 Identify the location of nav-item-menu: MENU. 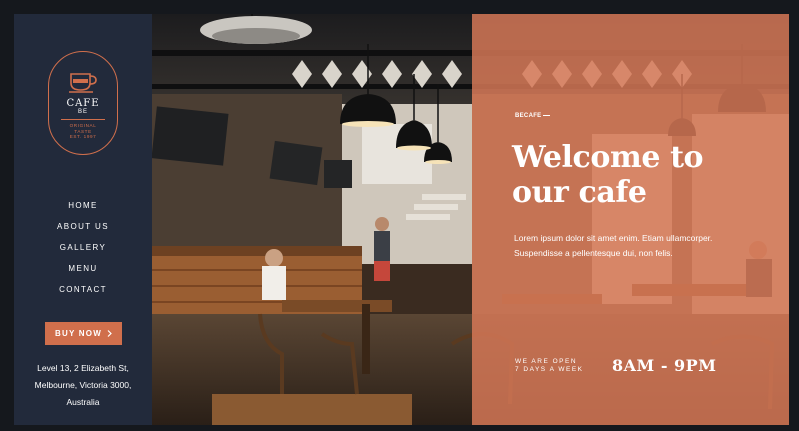
(83, 268).